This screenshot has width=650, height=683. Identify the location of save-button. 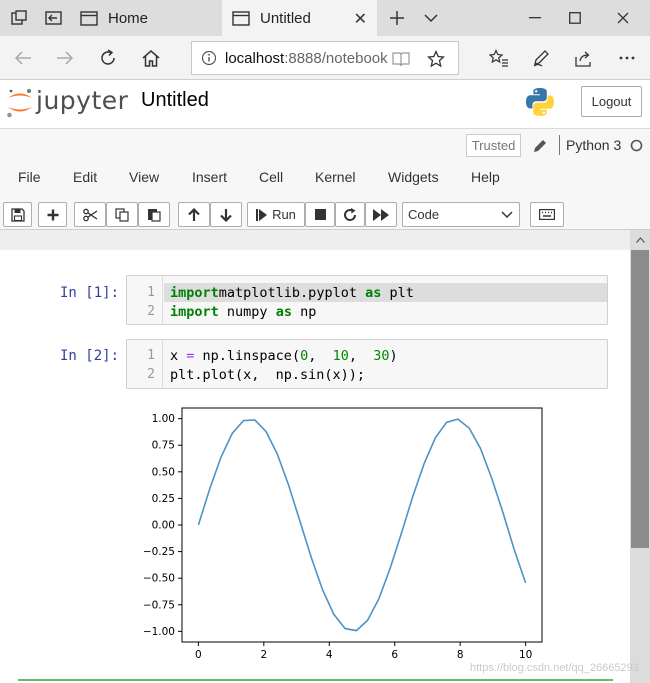
(17, 214).